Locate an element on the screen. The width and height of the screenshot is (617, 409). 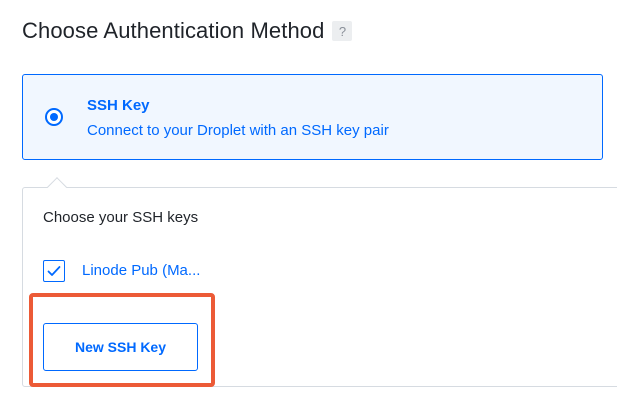
panel-pointer is located at coordinates (57, 187).